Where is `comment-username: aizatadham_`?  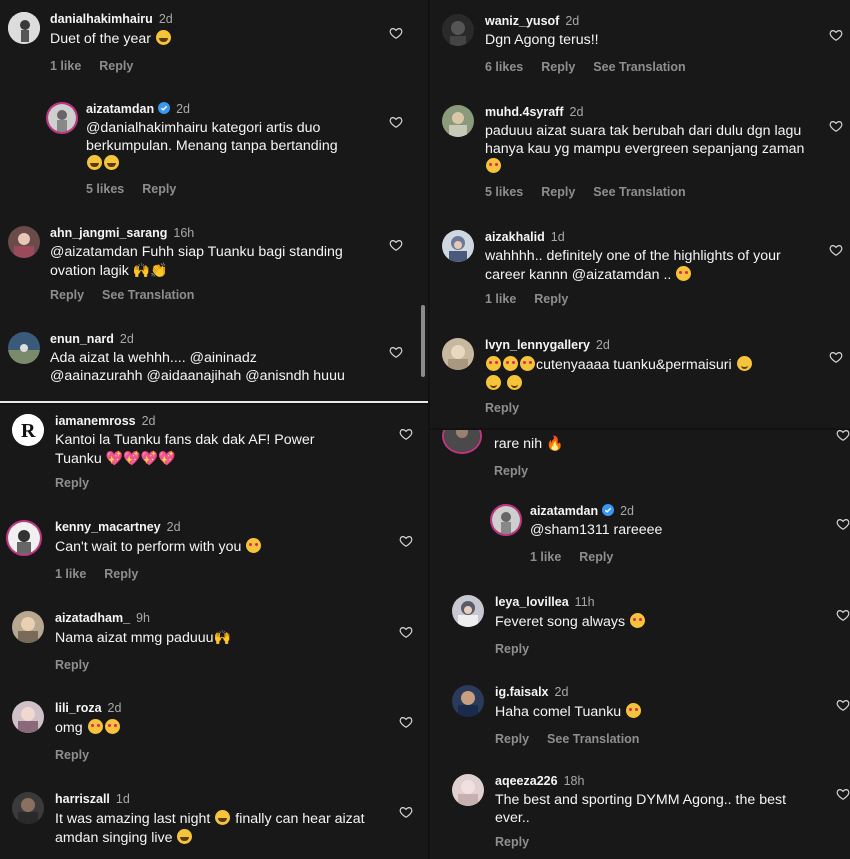 comment-username: aizatadham_ is located at coordinates (92, 618).